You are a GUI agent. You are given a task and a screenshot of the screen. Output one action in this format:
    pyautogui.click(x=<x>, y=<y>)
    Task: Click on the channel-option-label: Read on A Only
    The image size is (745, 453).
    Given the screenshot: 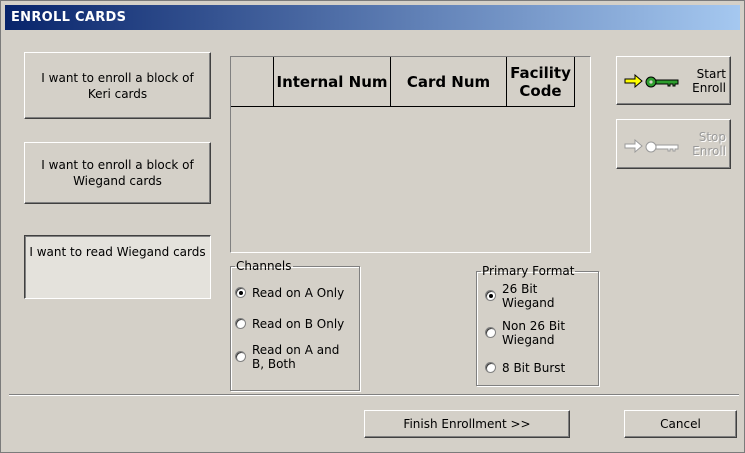 What is the action you would take?
    pyautogui.click(x=298, y=293)
    